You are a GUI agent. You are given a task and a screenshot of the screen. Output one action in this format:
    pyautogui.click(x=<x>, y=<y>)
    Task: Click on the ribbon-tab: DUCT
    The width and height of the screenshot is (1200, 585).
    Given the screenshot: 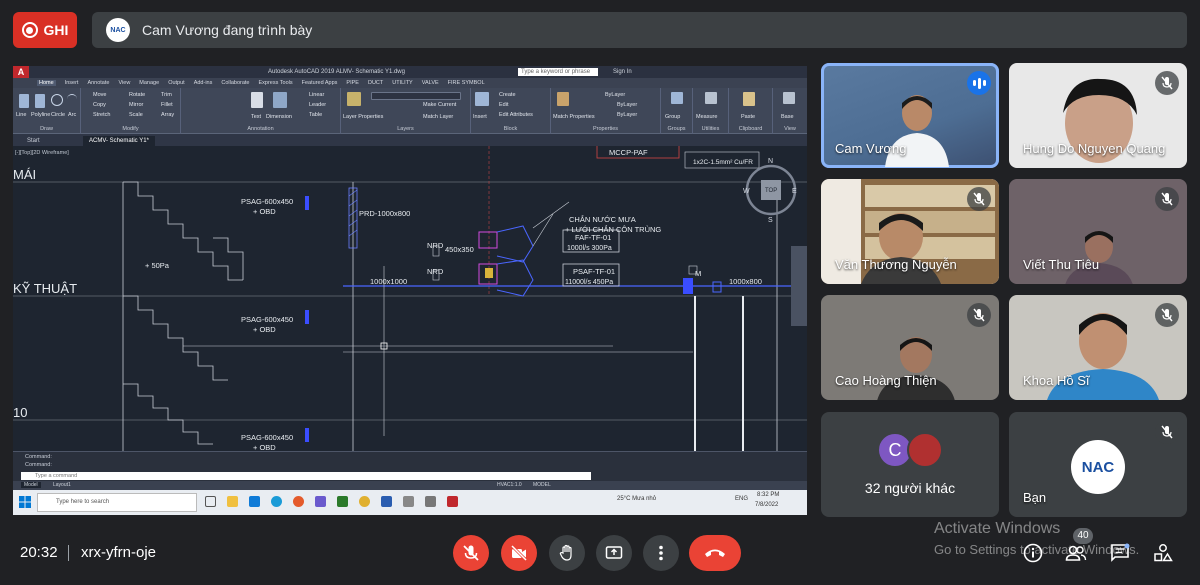 What is the action you would take?
    pyautogui.click(x=375, y=83)
    